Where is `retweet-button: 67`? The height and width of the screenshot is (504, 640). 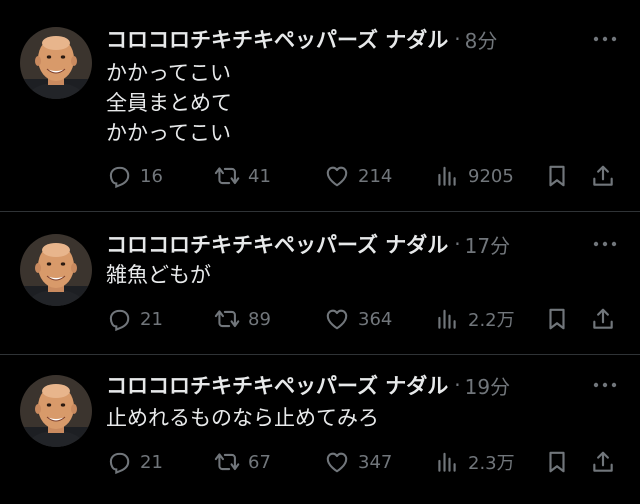 retweet-button: 67 is located at coordinates (242, 462).